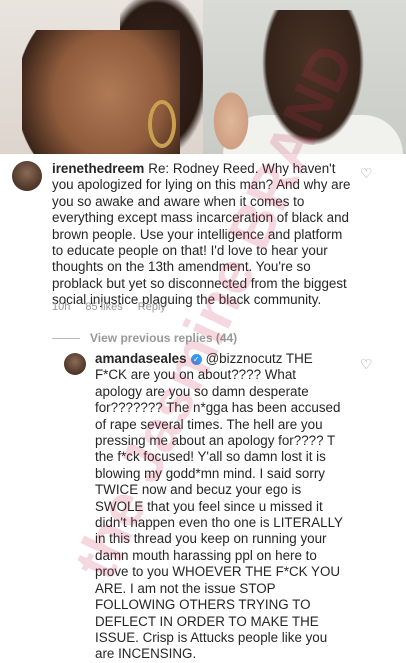 This screenshot has width=406, height=663. I want to click on likes-count: 85 likes, so click(103, 307).